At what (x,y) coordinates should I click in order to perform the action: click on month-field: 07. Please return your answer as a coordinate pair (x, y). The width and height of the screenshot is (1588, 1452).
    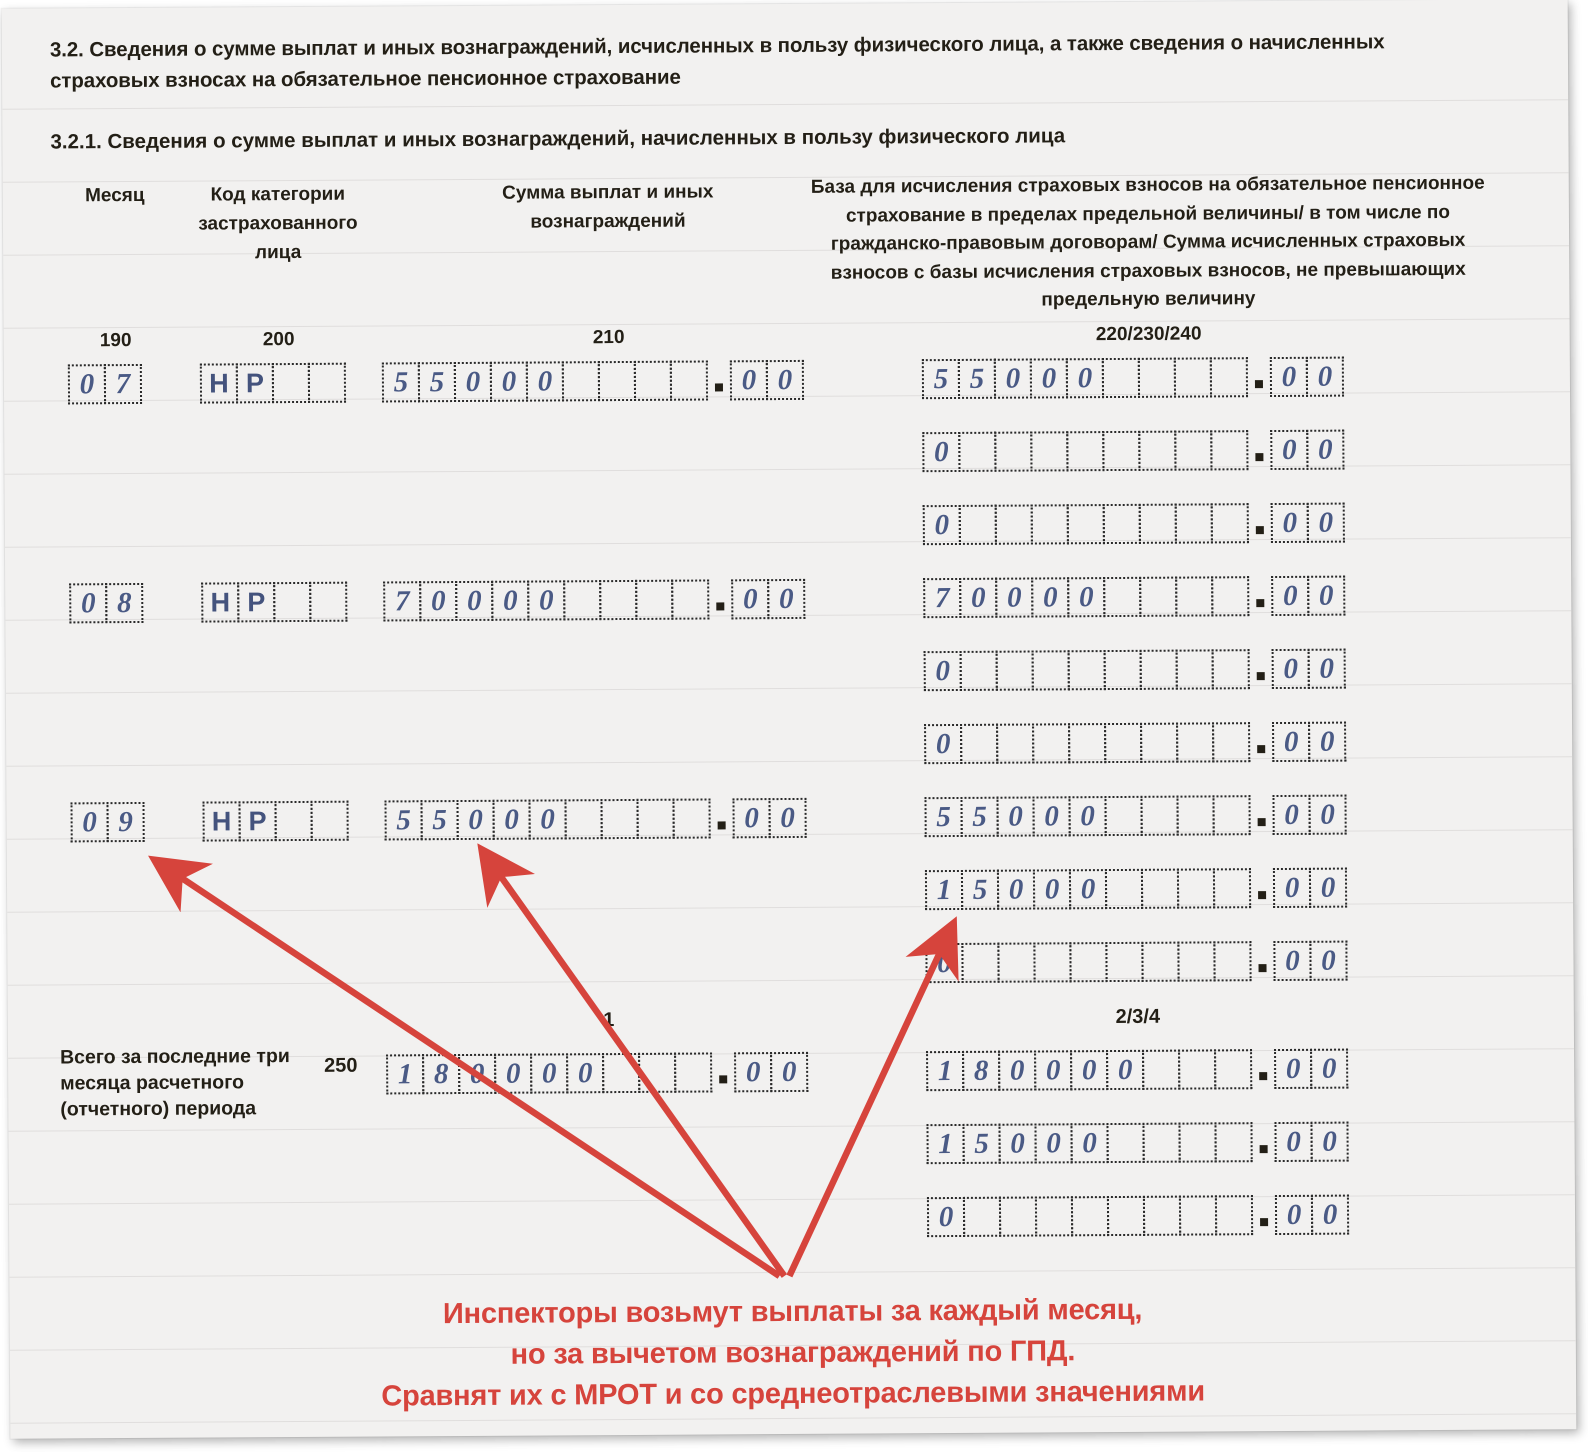
    Looking at the image, I should click on (105, 384).